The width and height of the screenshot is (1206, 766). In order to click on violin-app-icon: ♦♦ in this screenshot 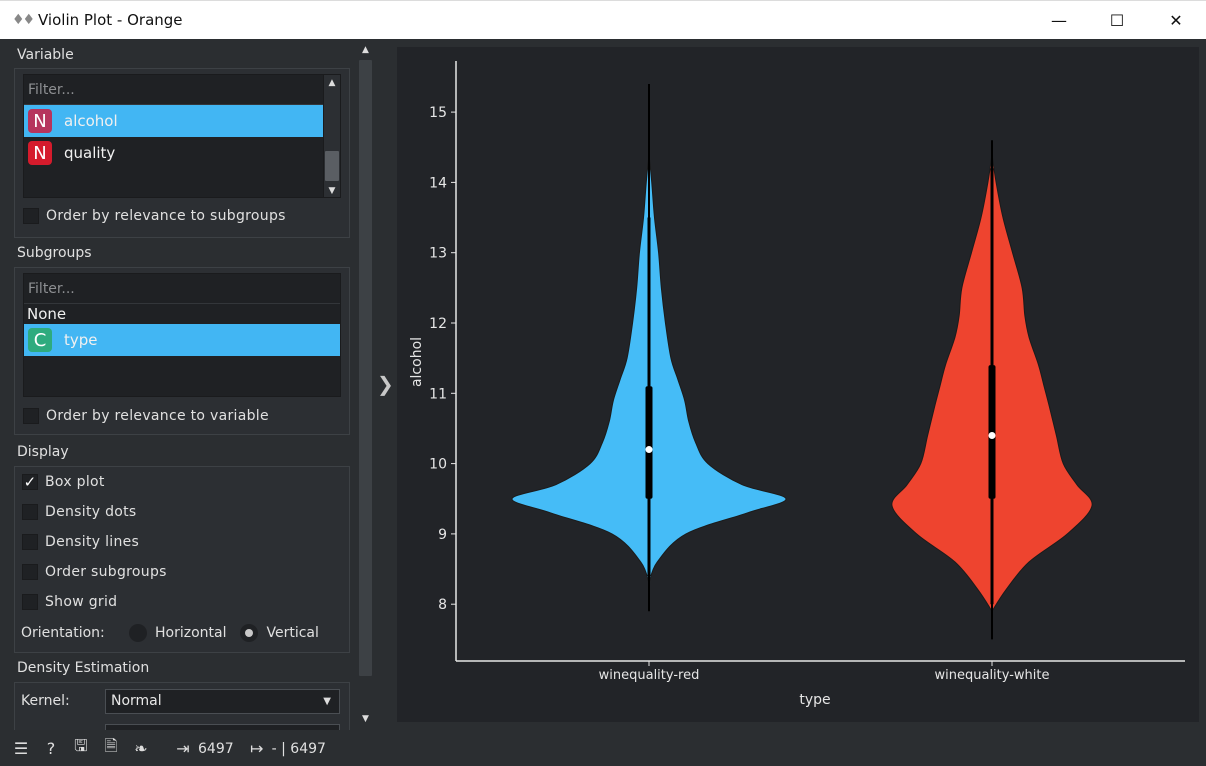, I will do `click(23, 20)`.